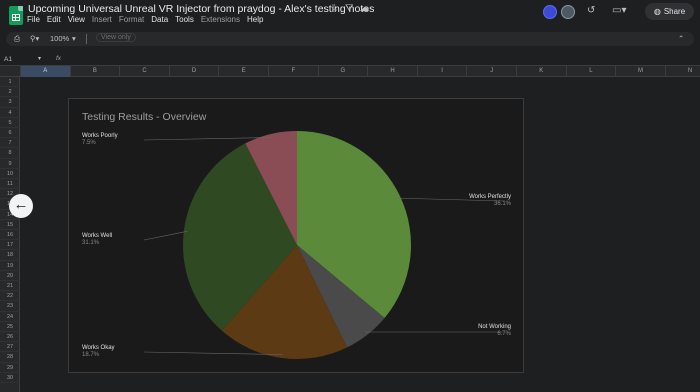 This screenshot has width=700, height=392. Describe the element at coordinates (591, 10) in the screenshot. I see `history-icon: ↺` at that location.